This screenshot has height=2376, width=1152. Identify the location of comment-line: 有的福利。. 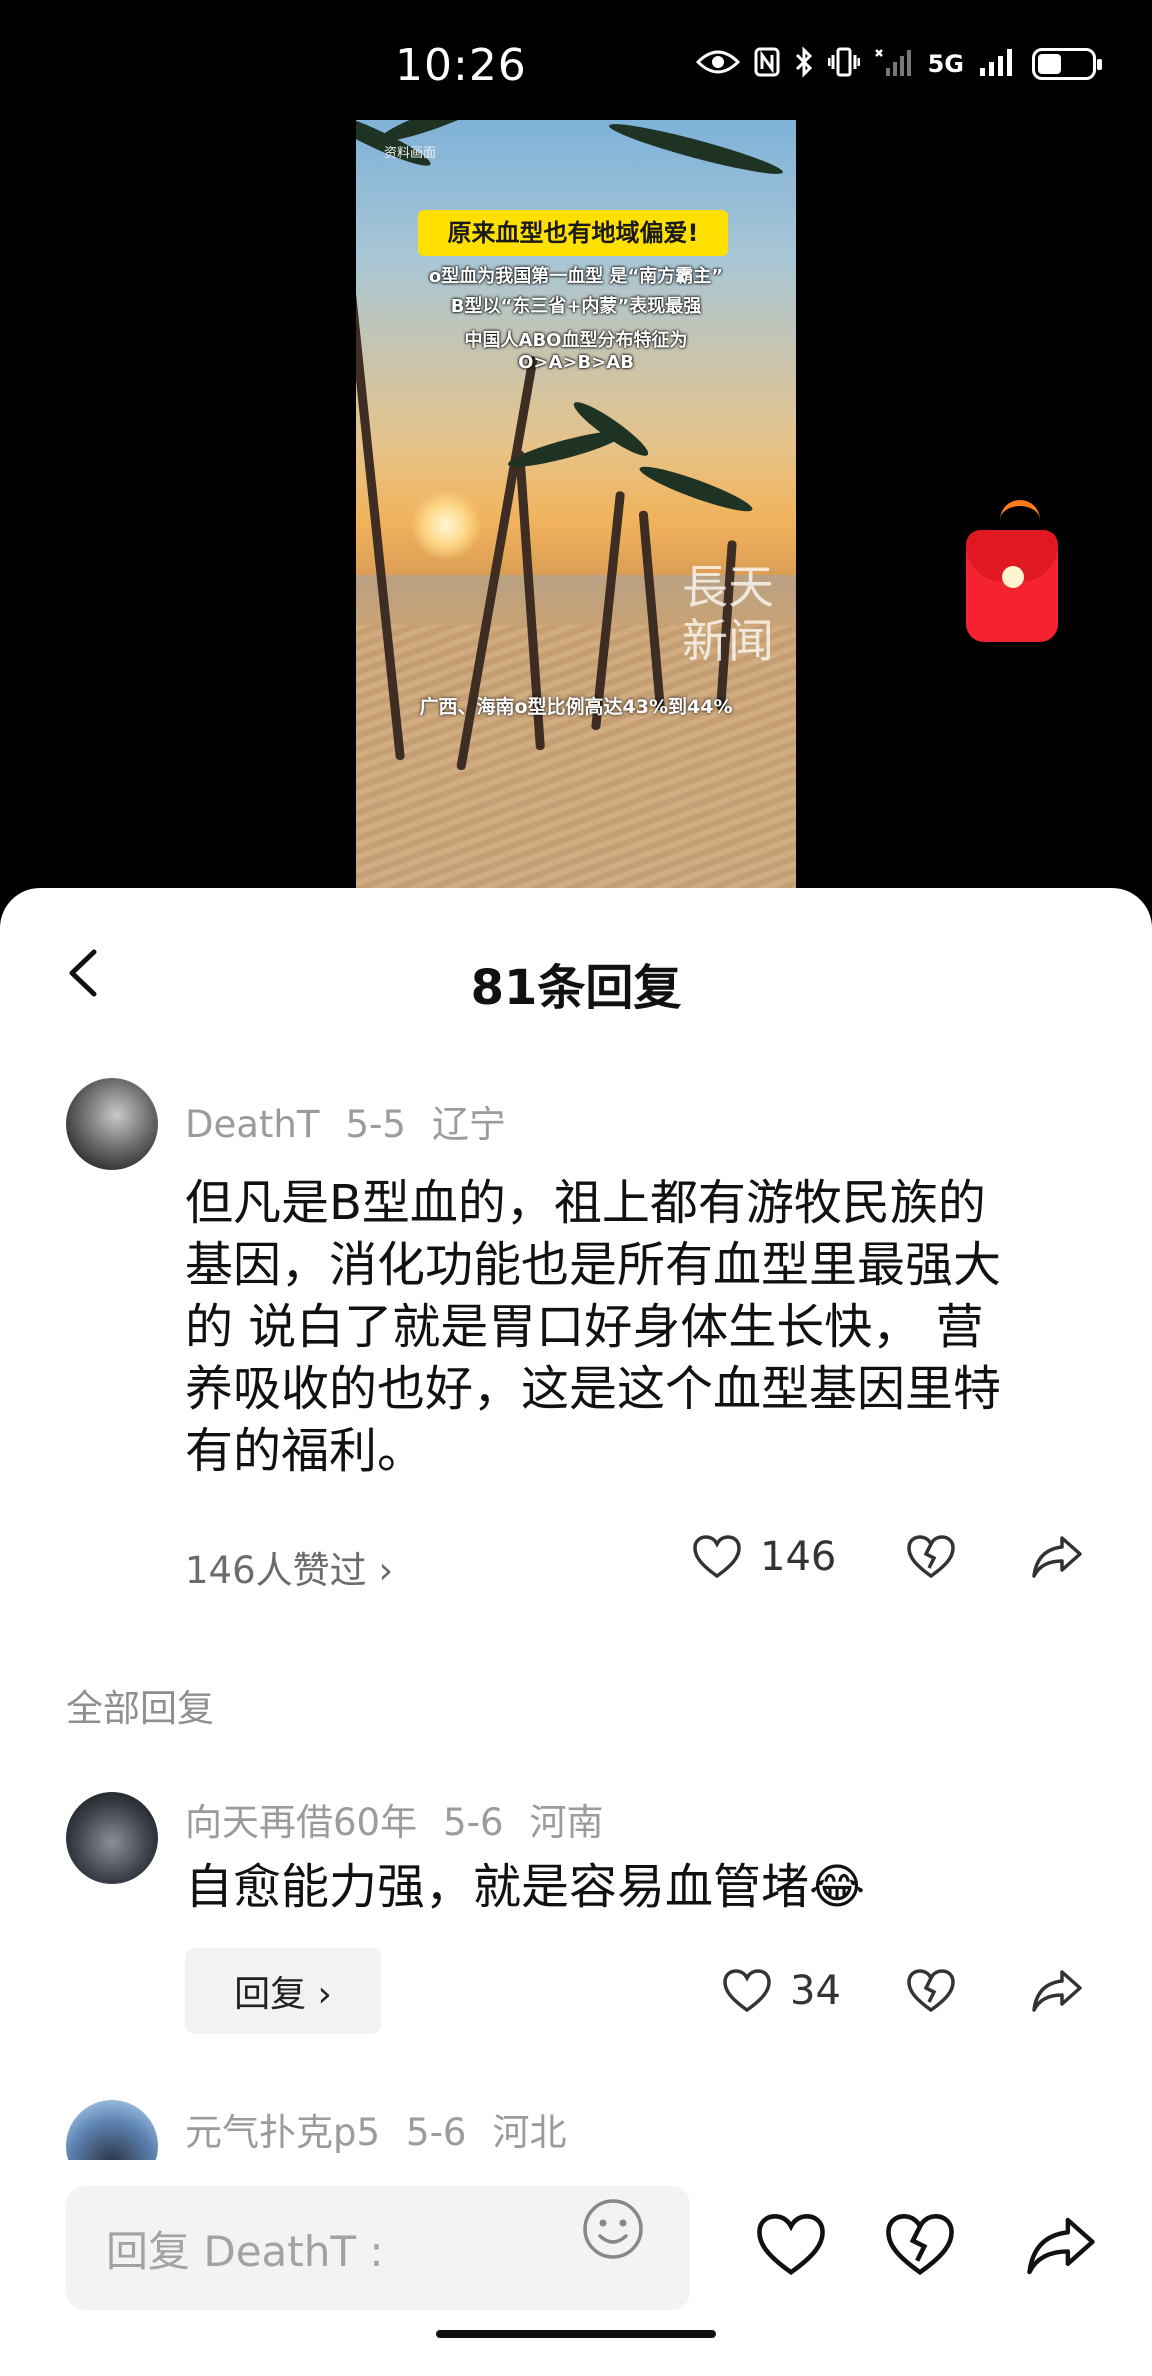
(305, 1451).